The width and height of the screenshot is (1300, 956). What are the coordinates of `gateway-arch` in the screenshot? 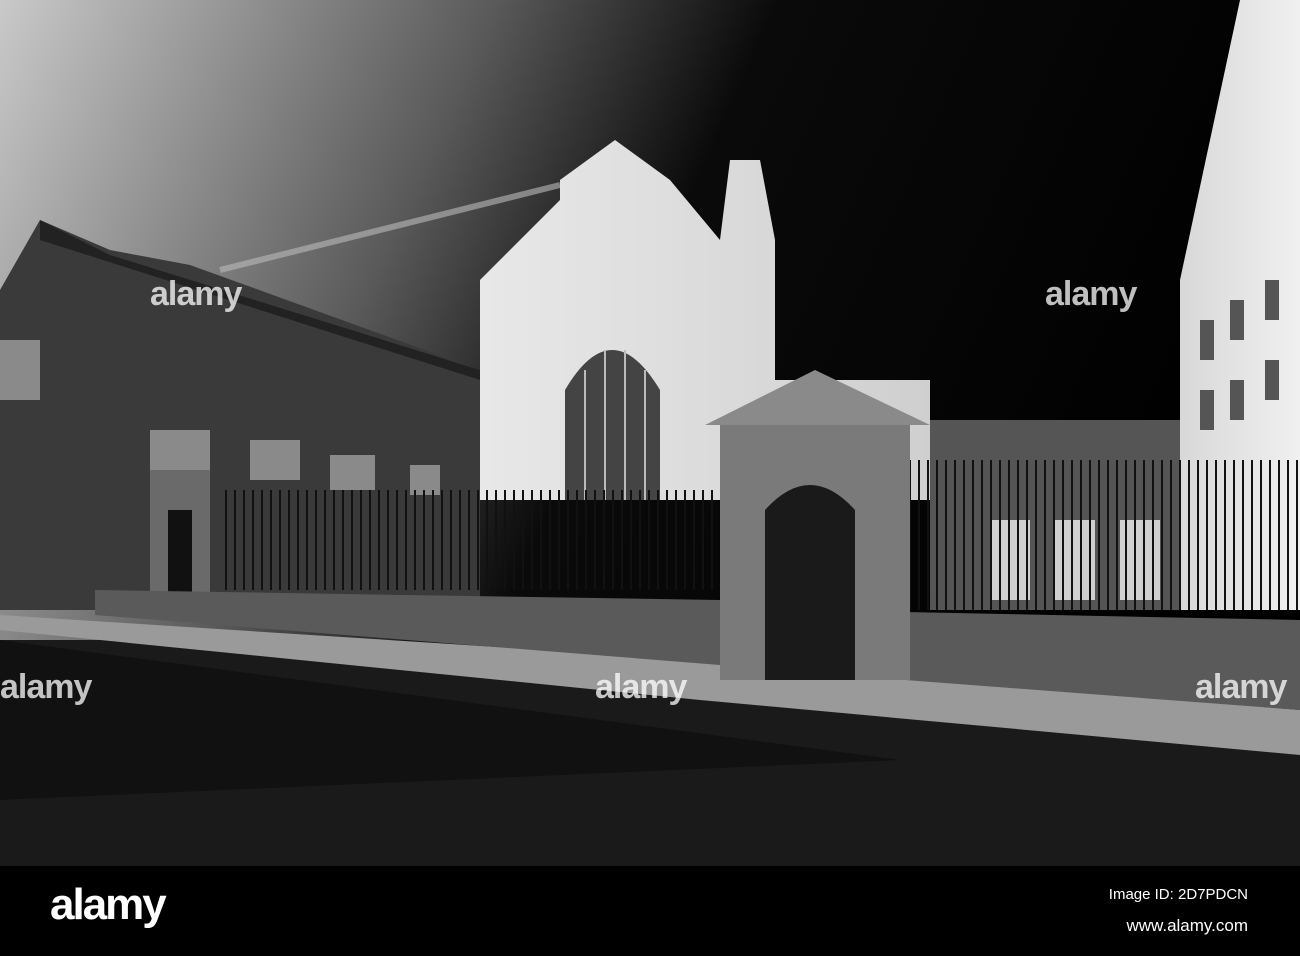 It's located at (810, 582).